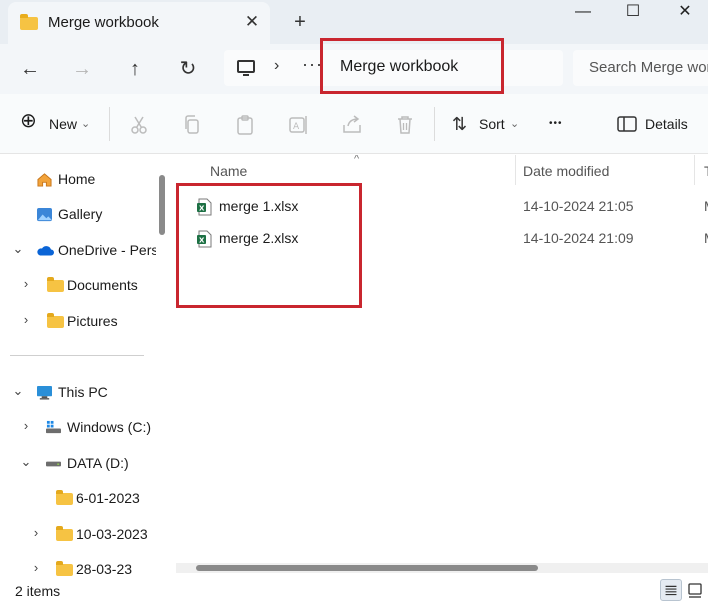 The image size is (708, 605). I want to click on nav-divider, so click(77, 355).